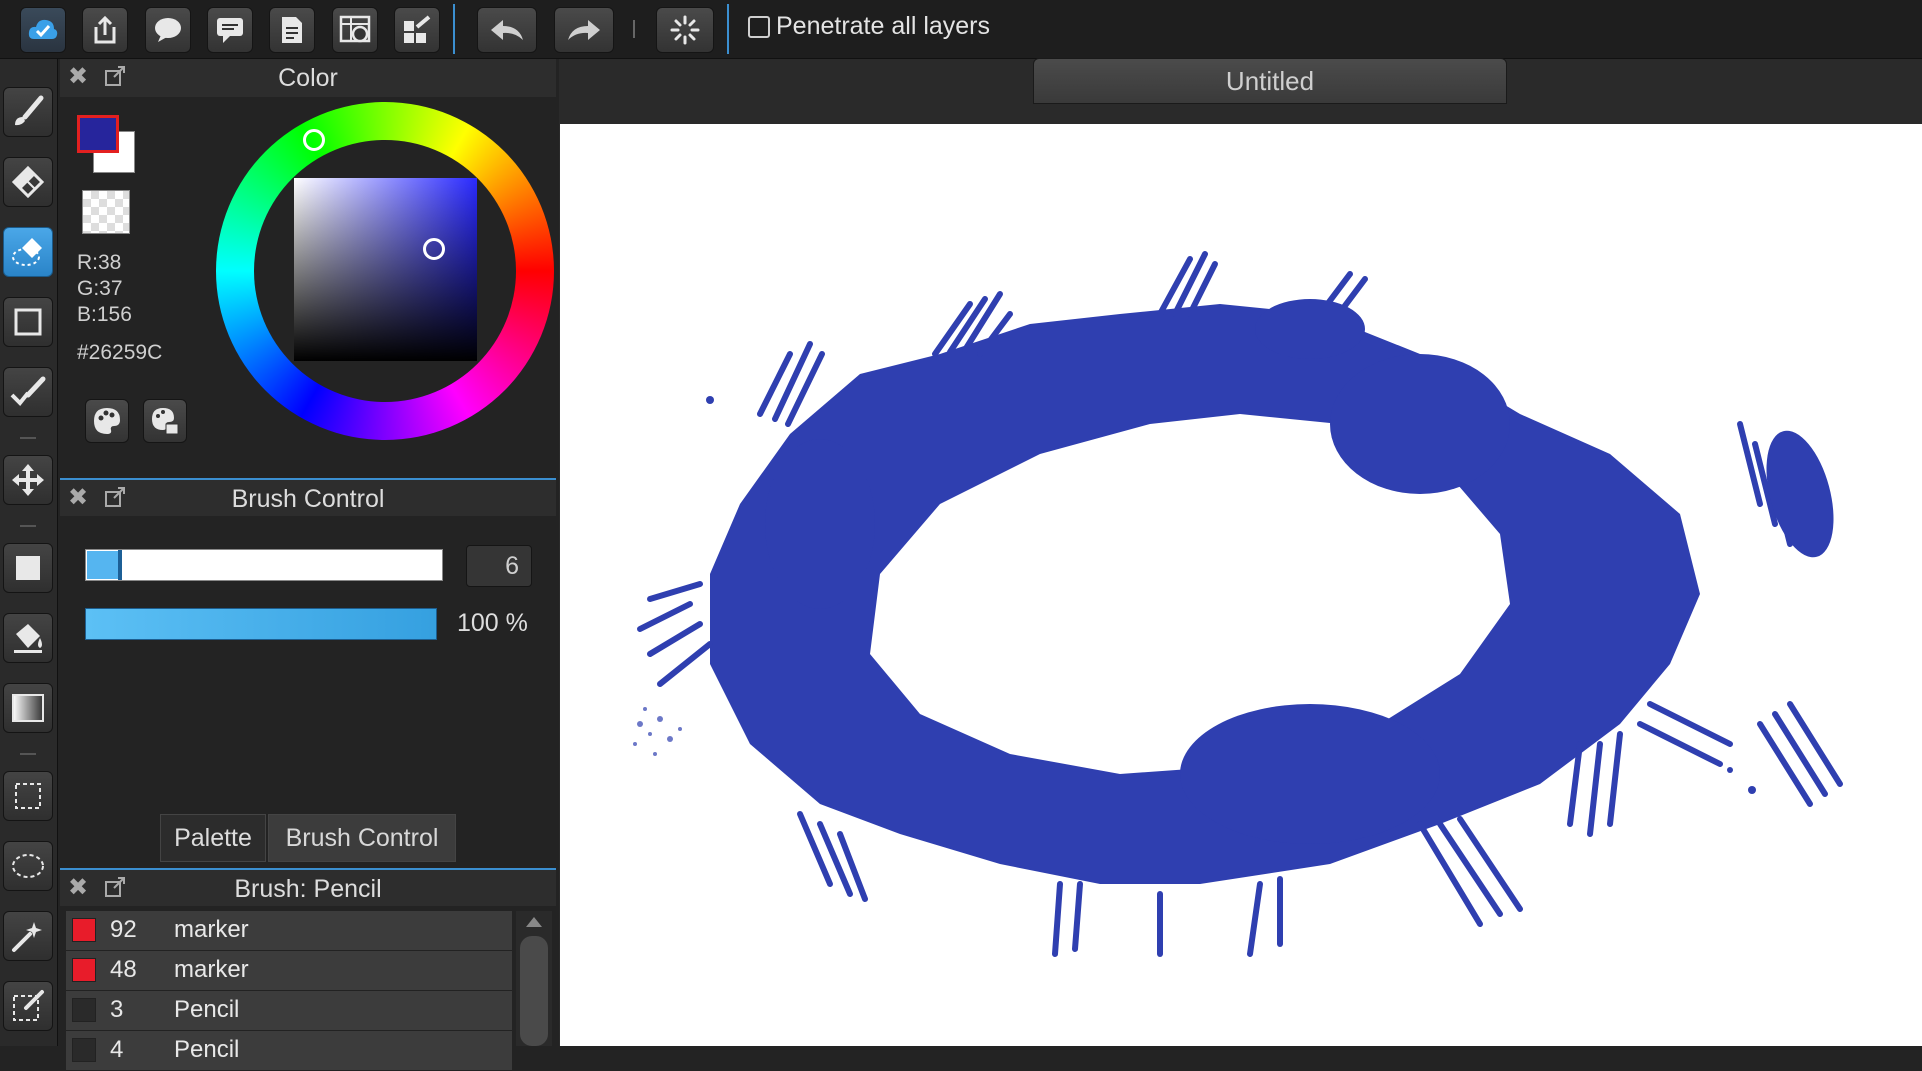 Image resolution: width=1922 pixels, height=1071 pixels. I want to click on tab-brush-control: Brush Control, so click(362, 838).